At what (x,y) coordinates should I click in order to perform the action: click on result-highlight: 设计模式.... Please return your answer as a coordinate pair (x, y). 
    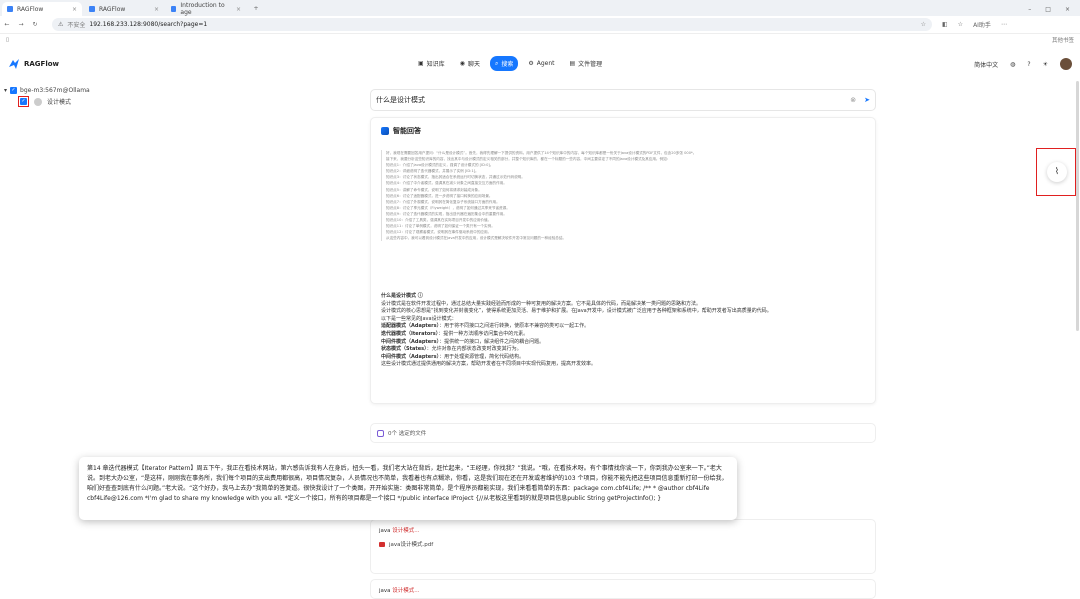
    Looking at the image, I should click on (406, 531).